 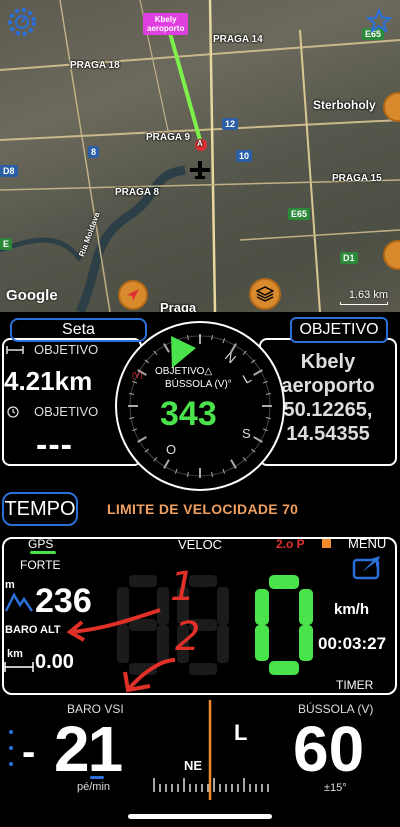 I want to click on distance-value: 4.21km, so click(x=48, y=381).